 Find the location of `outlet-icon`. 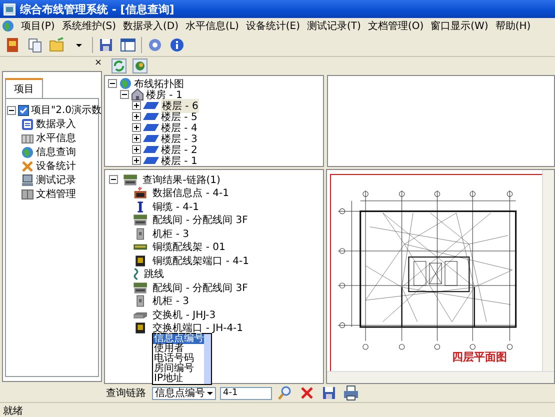

outlet-icon is located at coordinates (140, 193).